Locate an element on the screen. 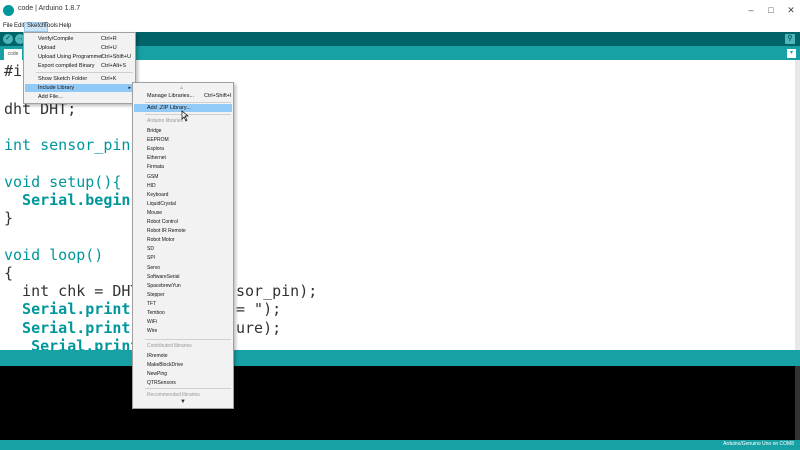  submenu-arrow-icon: ▸ is located at coordinates (129, 88).